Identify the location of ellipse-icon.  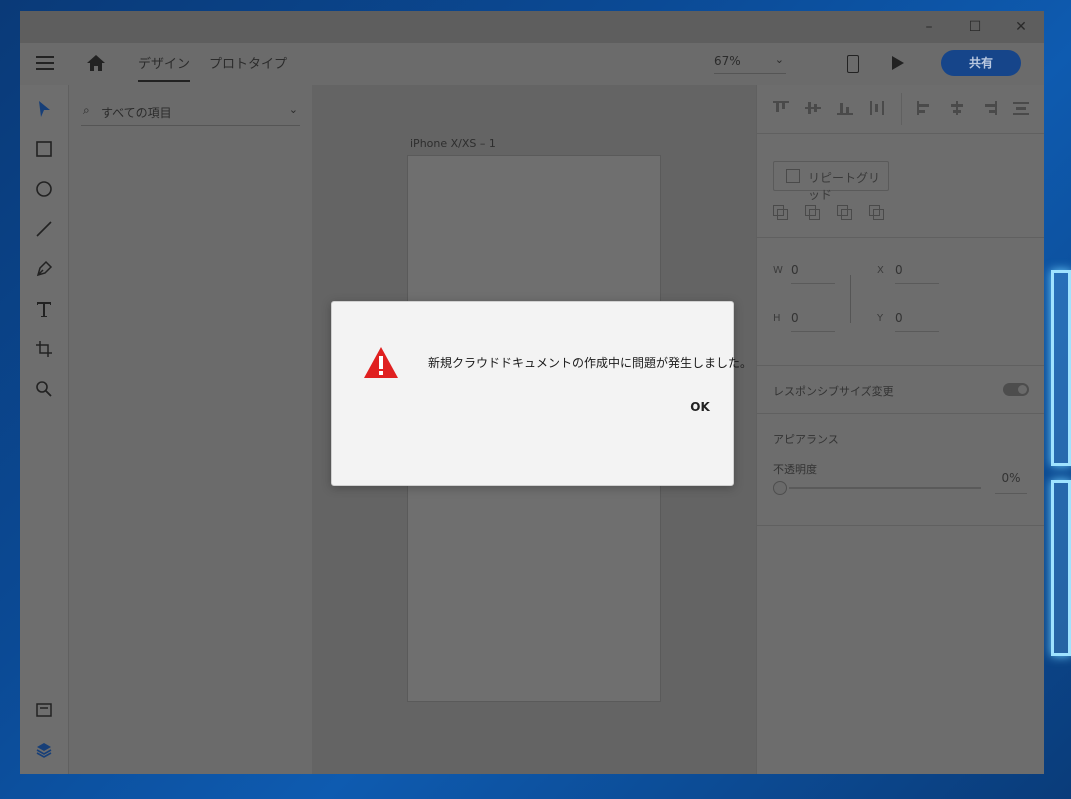
(44, 189).